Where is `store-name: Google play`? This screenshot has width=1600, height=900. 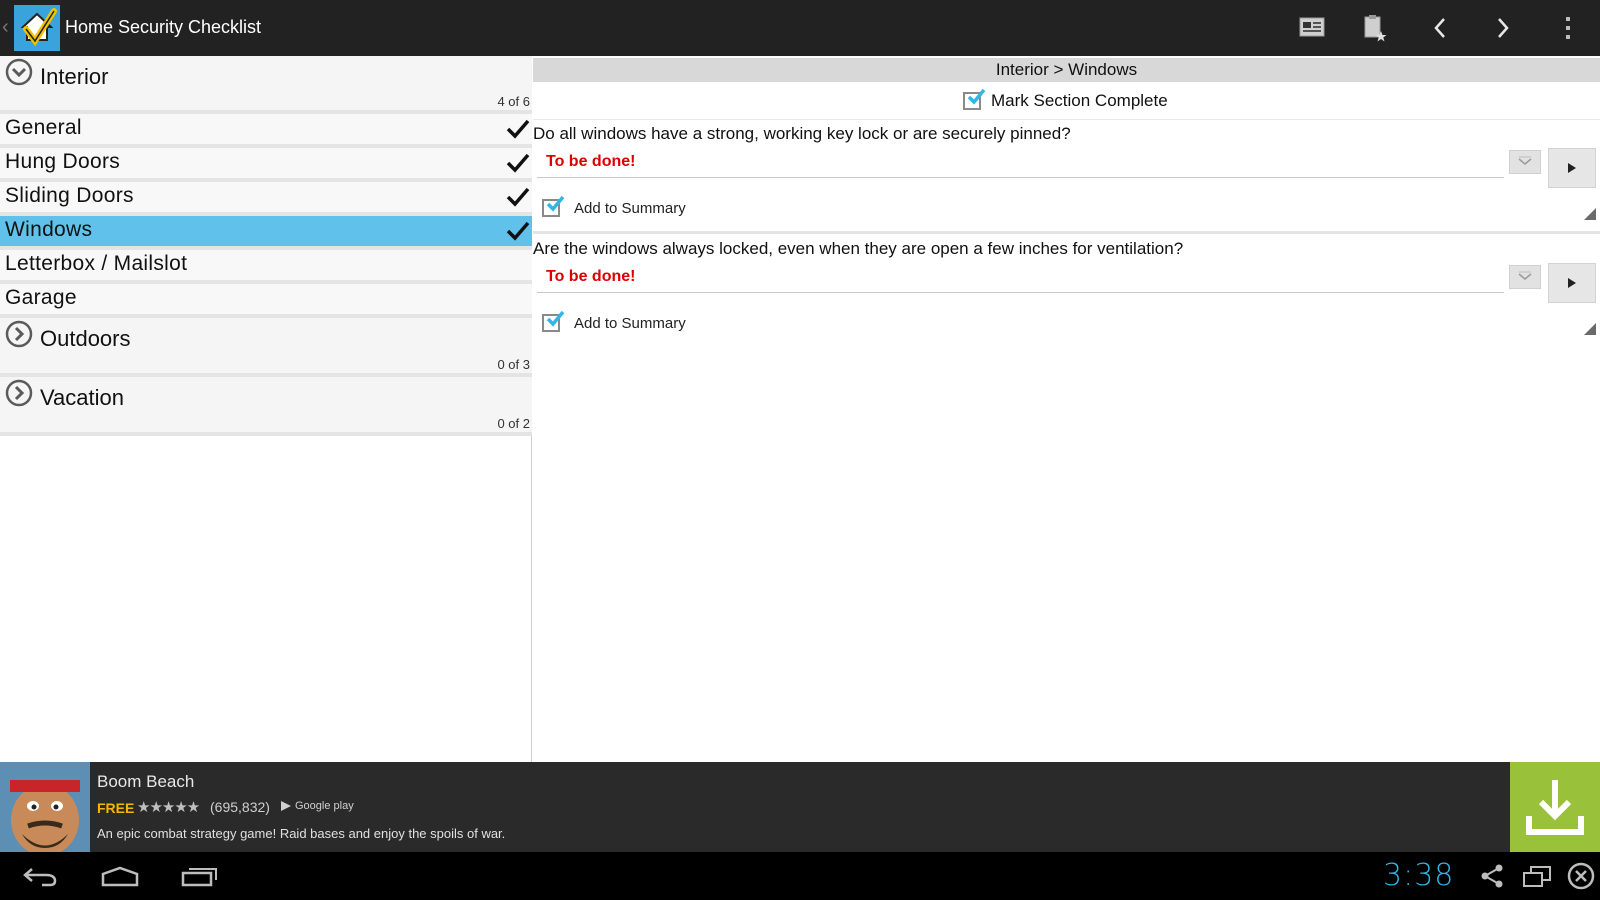 store-name: Google play is located at coordinates (324, 806).